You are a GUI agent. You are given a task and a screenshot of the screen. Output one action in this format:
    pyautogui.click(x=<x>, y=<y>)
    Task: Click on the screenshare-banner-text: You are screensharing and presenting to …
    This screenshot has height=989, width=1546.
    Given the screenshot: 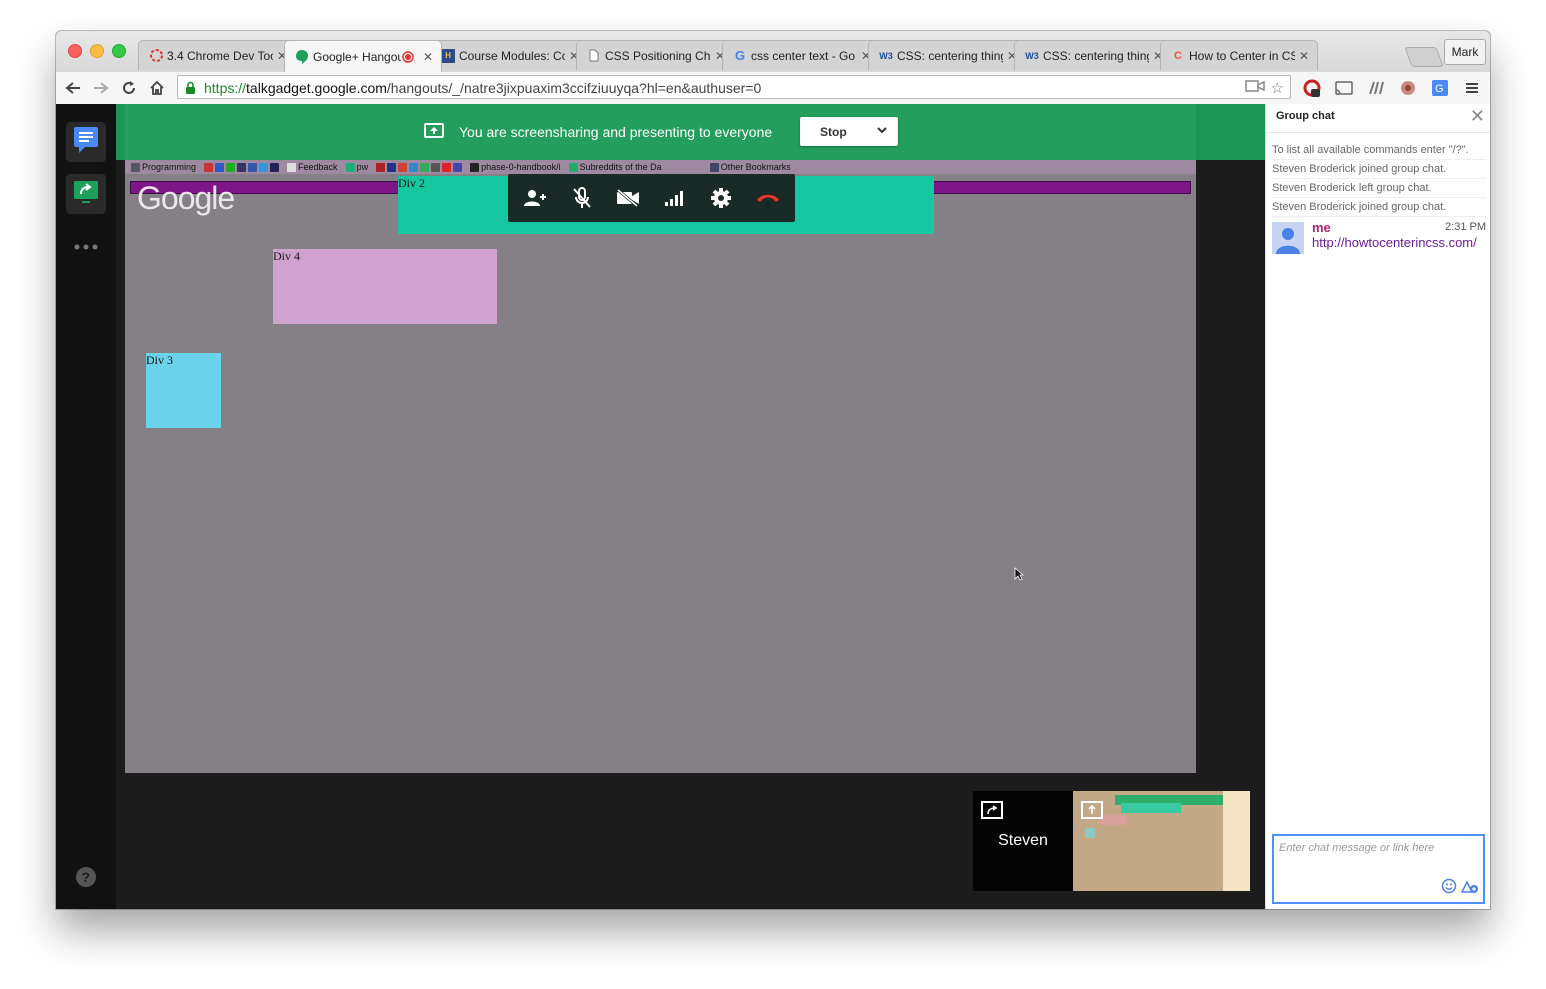 What is the action you would take?
    pyautogui.click(x=616, y=132)
    